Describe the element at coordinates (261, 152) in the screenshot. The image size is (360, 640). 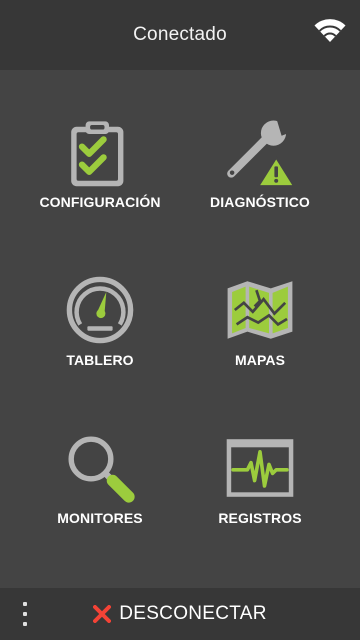
I see `wrench-warning-icon` at that location.